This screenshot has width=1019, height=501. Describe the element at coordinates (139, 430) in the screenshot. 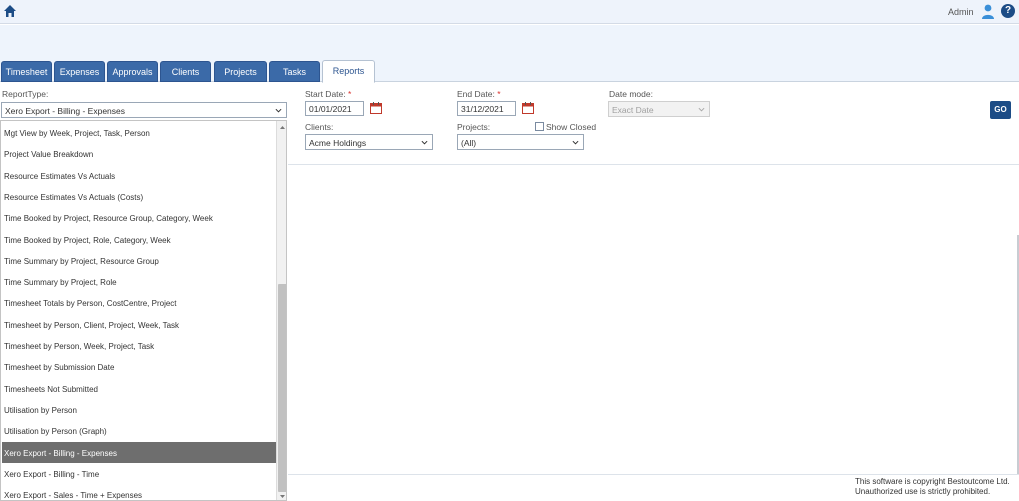

I see `report-option: Utilisation by Person (Graph)` at that location.